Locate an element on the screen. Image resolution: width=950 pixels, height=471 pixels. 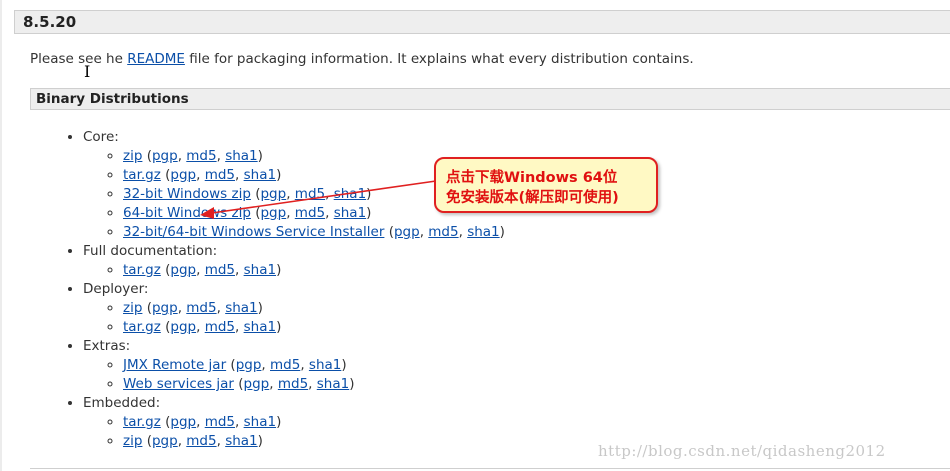
annotation-callout: 点击下载Windows 64位 免安装版本(解压即可使用) is located at coordinates (546, 185).